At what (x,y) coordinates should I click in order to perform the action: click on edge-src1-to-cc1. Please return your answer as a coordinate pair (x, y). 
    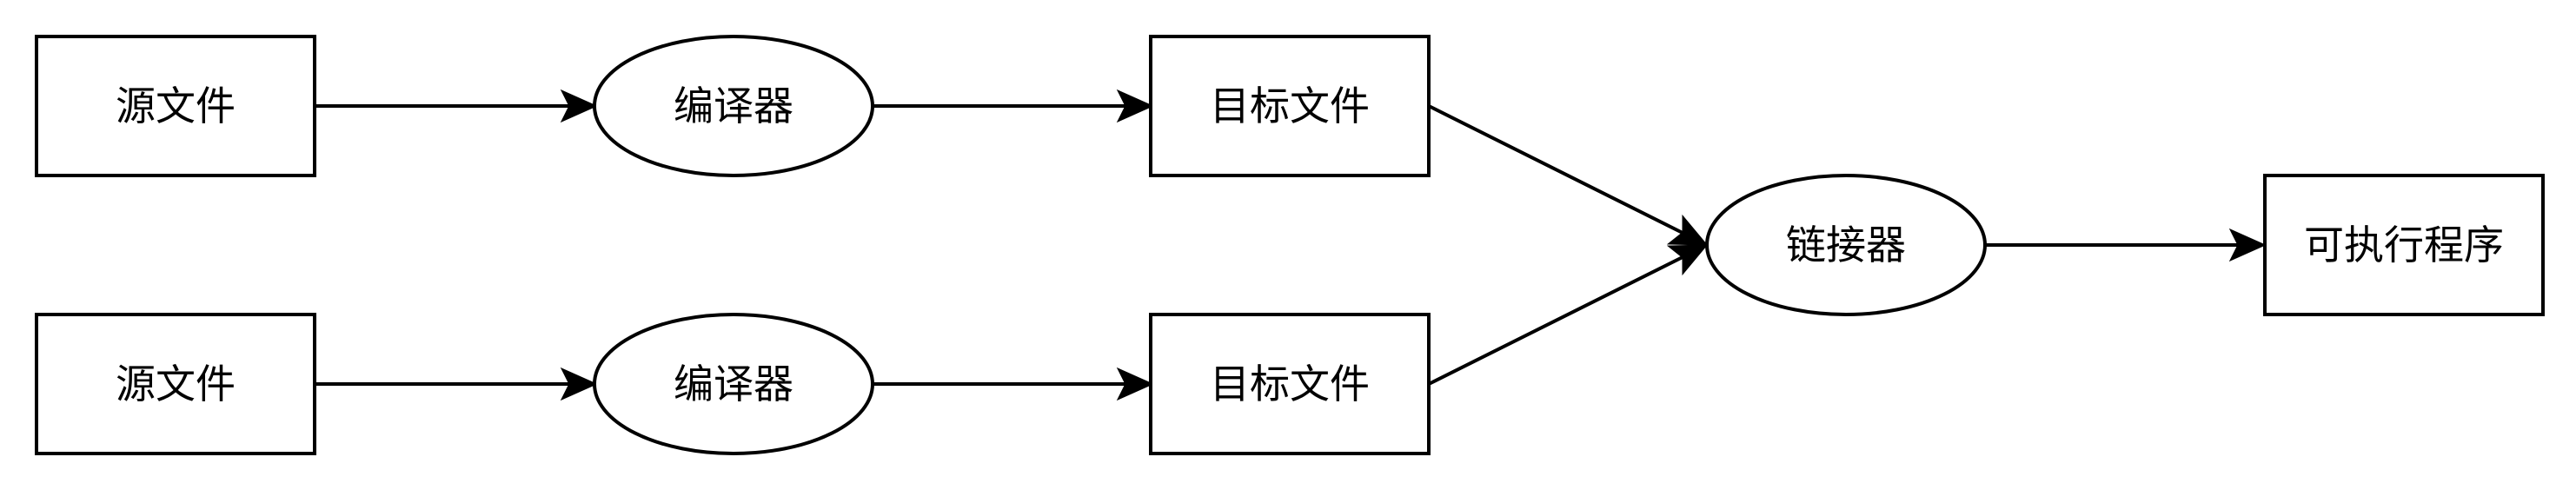
    Looking at the image, I should click on (457, 106).